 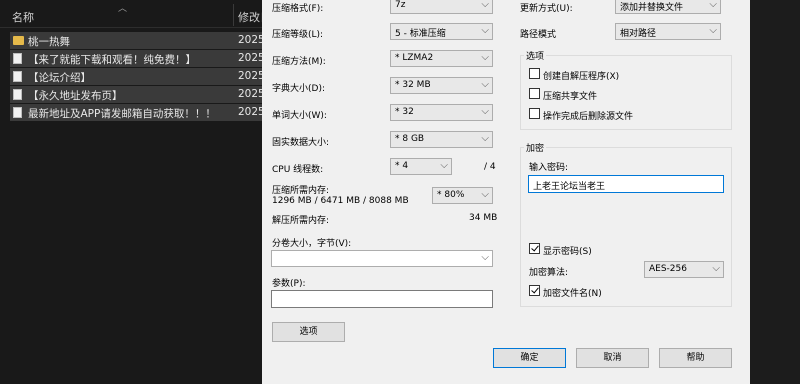 I want to click on file-name: 【论坛介绍】, so click(x=59, y=78).